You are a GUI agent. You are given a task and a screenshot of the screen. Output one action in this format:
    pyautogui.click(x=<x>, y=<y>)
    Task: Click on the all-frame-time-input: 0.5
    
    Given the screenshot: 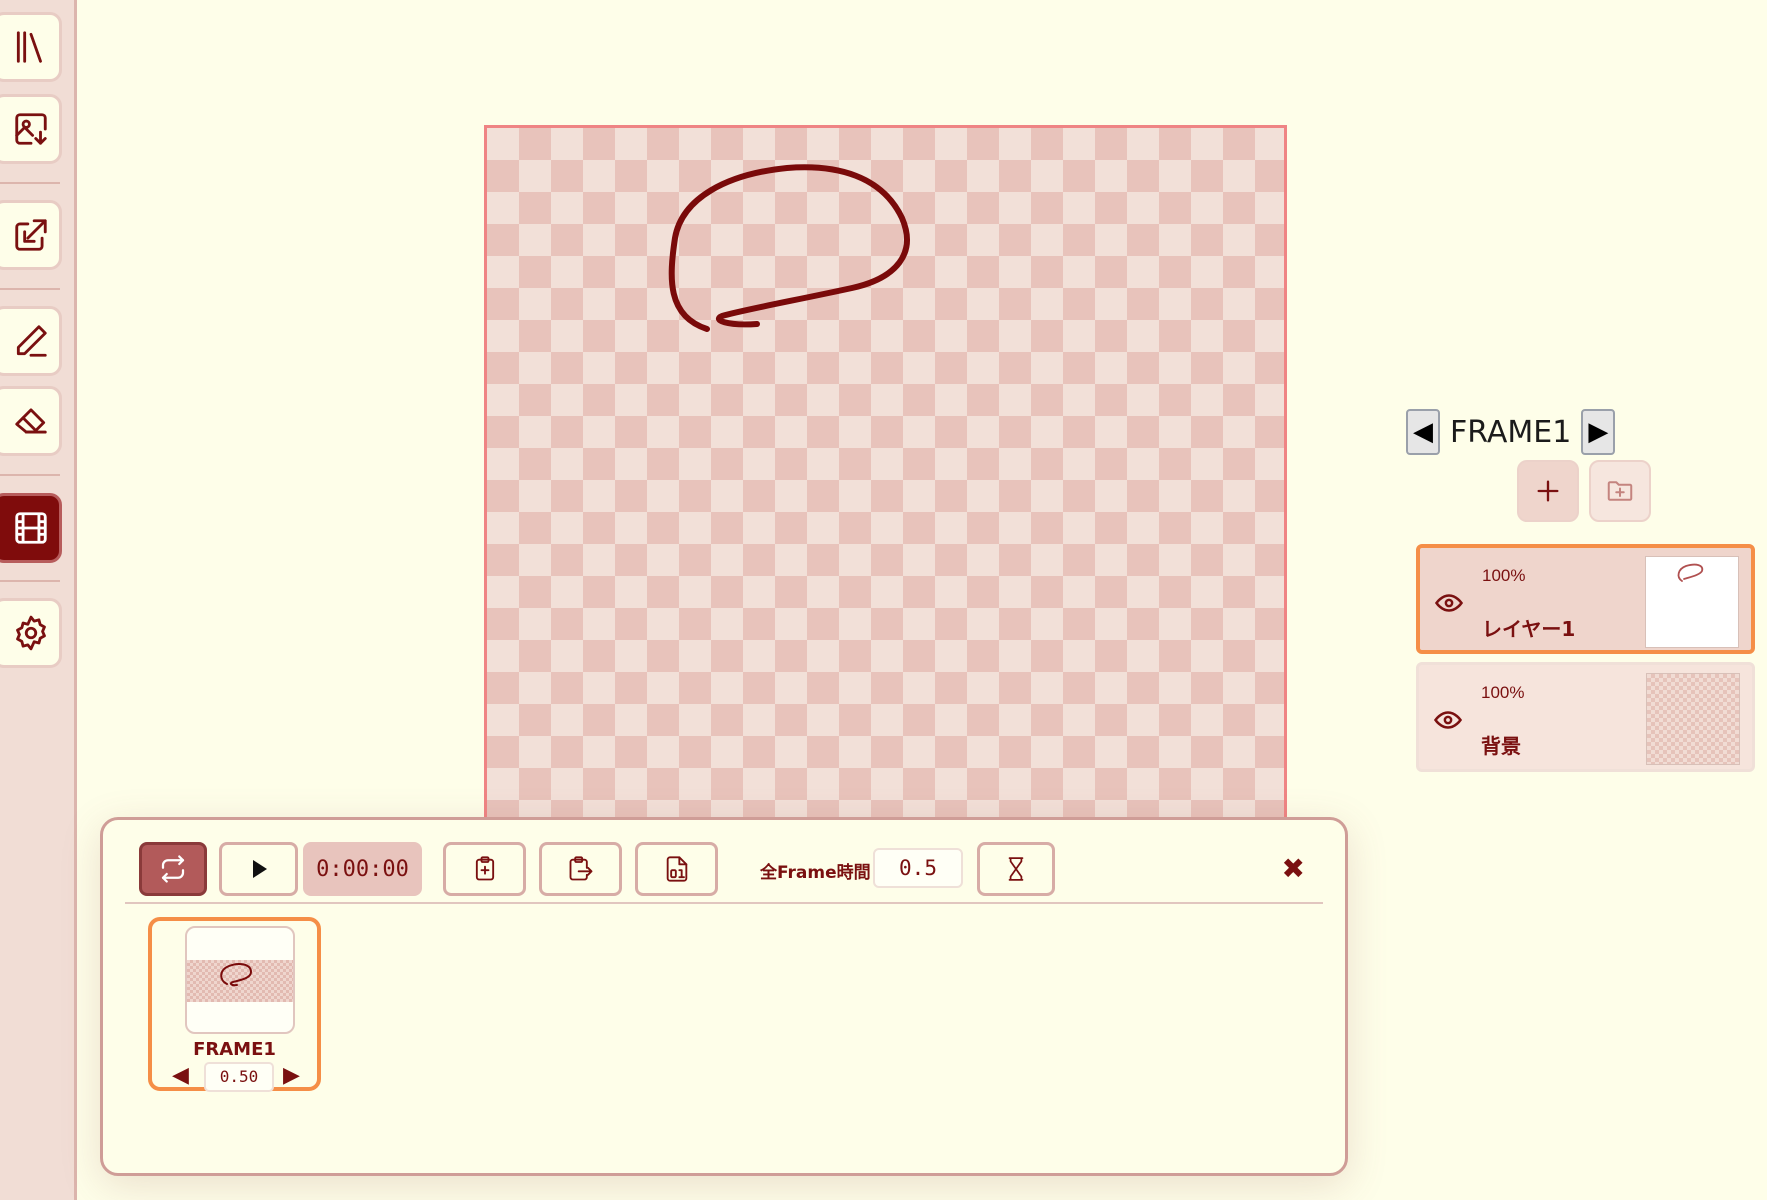 What is the action you would take?
    pyautogui.click(x=918, y=868)
    